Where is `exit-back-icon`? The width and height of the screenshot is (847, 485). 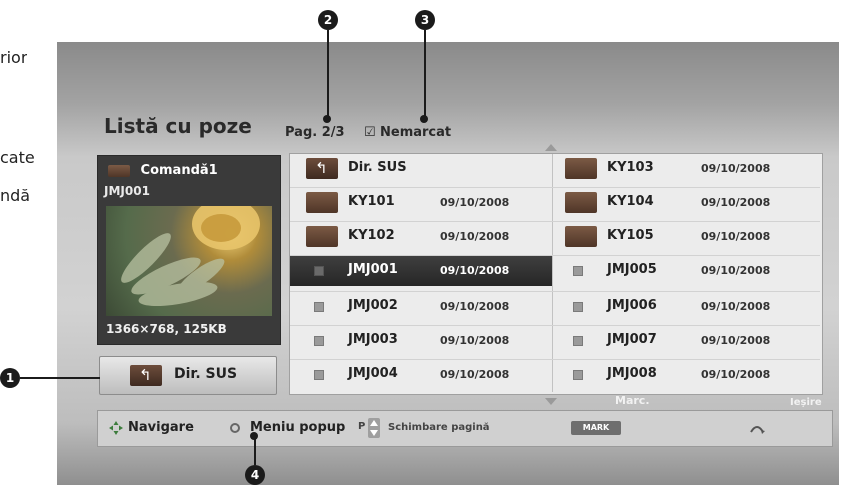
exit-back-icon is located at coordinates (757, 428).